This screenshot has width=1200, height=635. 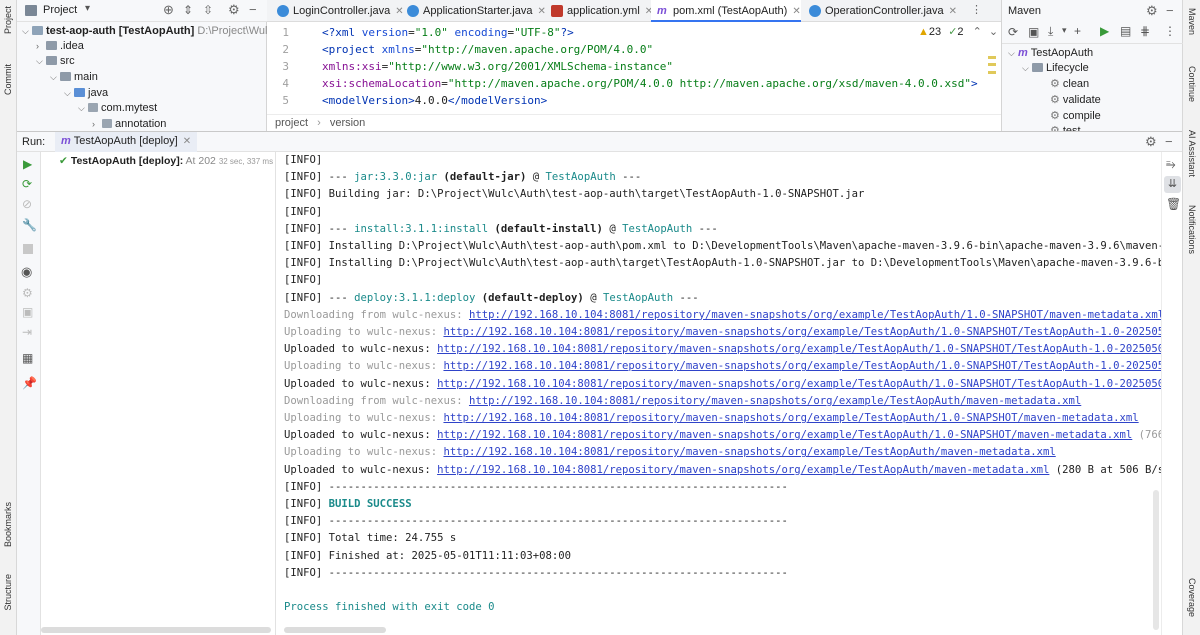 I want to click on wrench-icon: 🔧, so click(x=29, y=225).